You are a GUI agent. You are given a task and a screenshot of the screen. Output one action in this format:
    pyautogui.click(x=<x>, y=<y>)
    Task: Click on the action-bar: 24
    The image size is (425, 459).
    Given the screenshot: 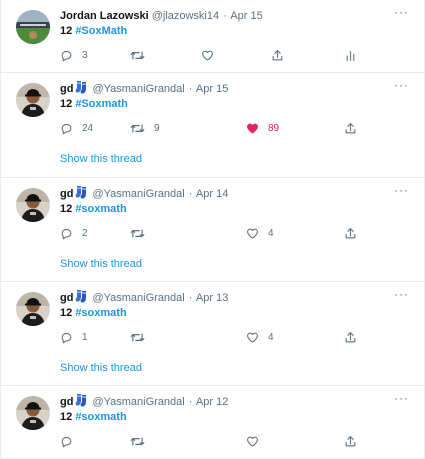 What is the action you would take?
    pyautogui.click(x=215, y=233)
    